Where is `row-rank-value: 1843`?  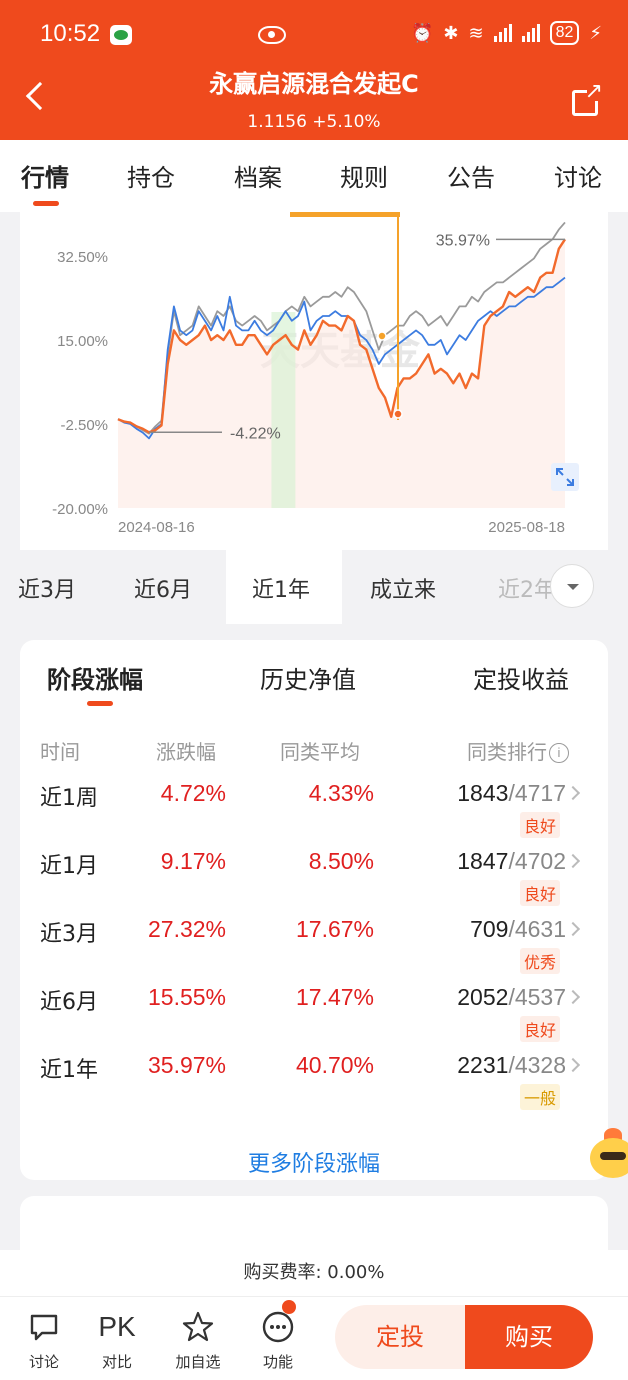
row-rank-value: 1843 is located at coordinates (483, 793).